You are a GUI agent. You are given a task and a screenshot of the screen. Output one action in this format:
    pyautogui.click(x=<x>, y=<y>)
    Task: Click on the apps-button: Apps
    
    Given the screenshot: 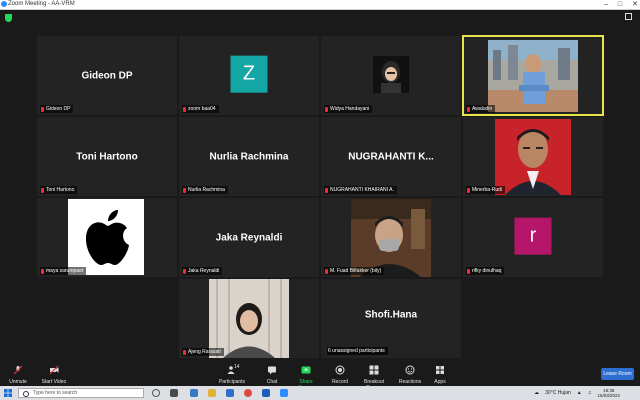 What is the action you would take?
    pyautogui.click(x=440, y=375)
    